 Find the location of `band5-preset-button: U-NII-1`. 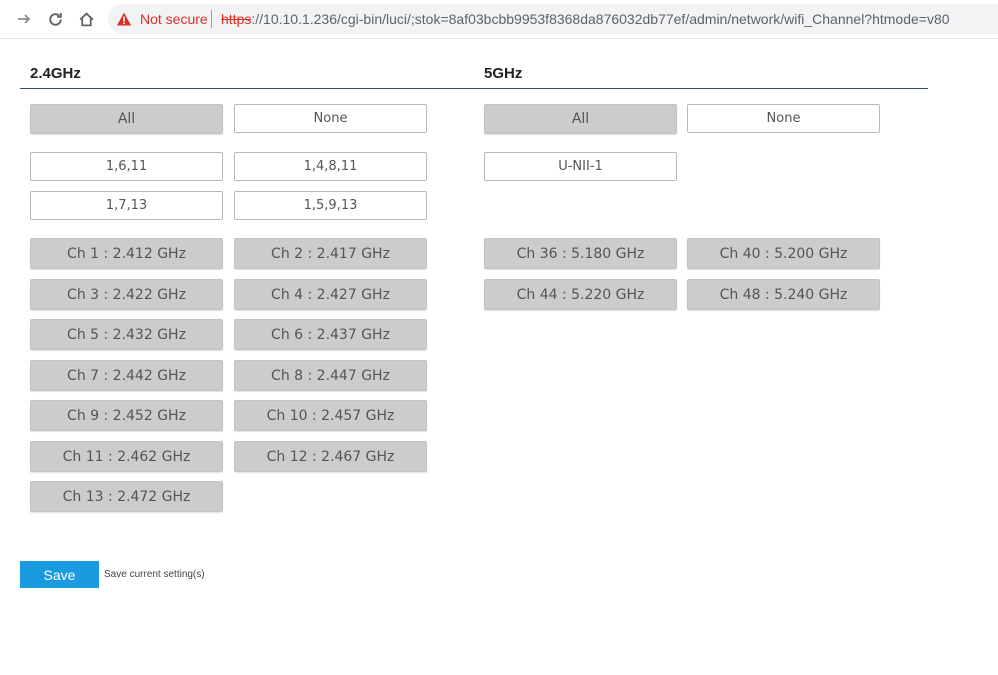

band5-preset-button: U-NII-1 is located at coordinates (580, 166).